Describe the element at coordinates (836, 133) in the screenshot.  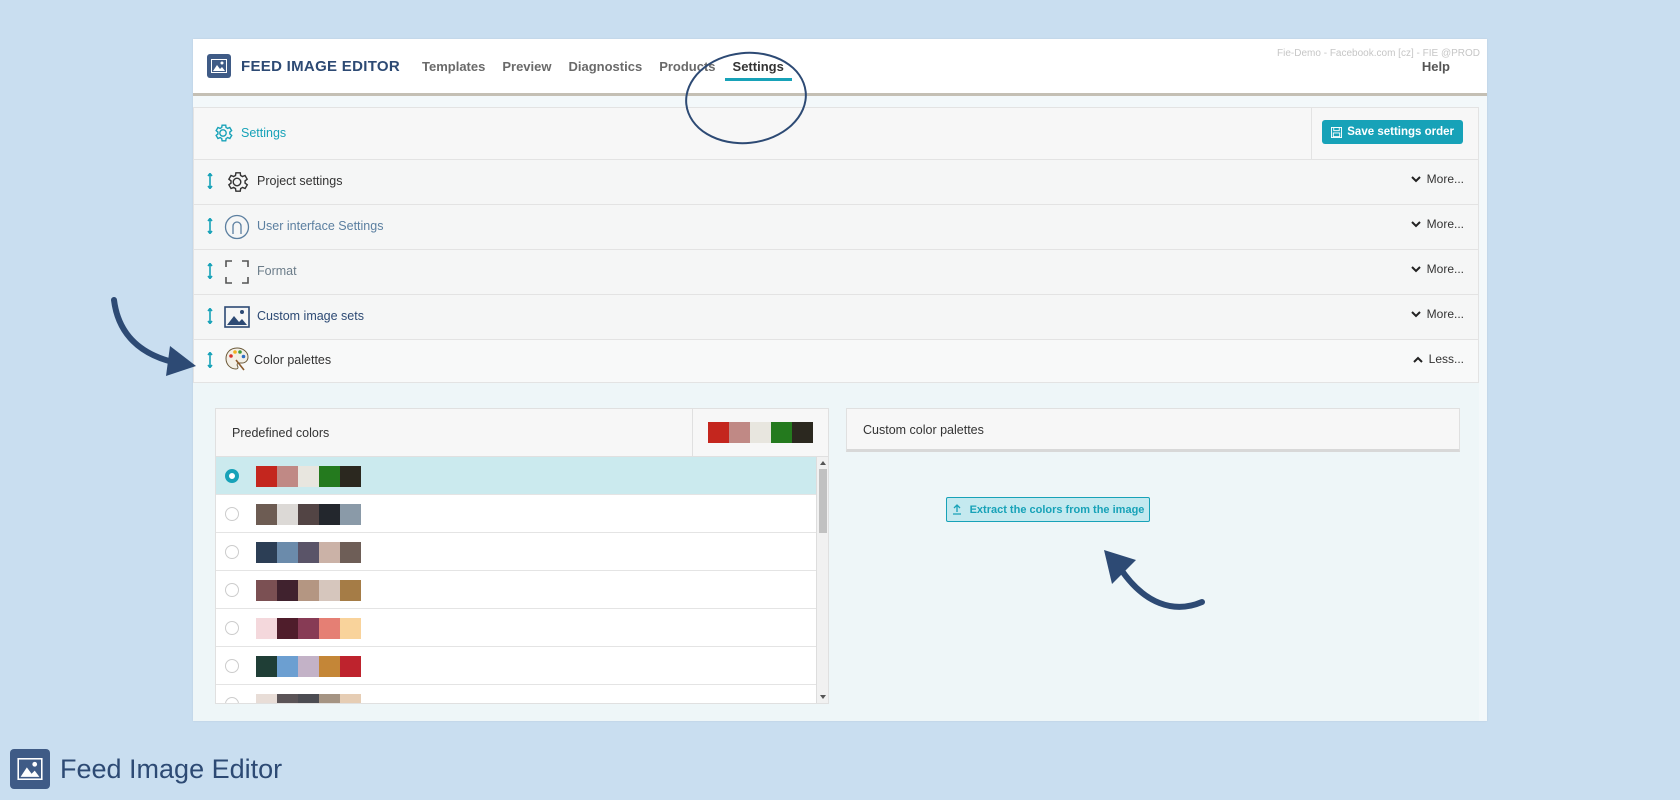
I see `settings-header: Settings Save settings order` at that location.